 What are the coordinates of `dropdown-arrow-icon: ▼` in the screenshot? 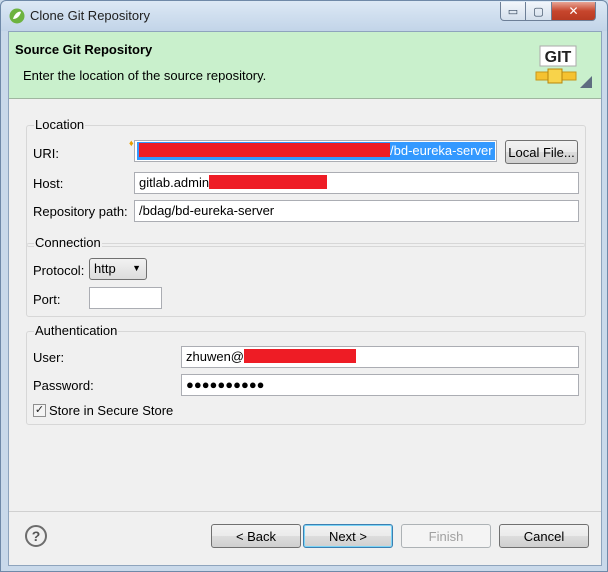 It's located at (136, 268).